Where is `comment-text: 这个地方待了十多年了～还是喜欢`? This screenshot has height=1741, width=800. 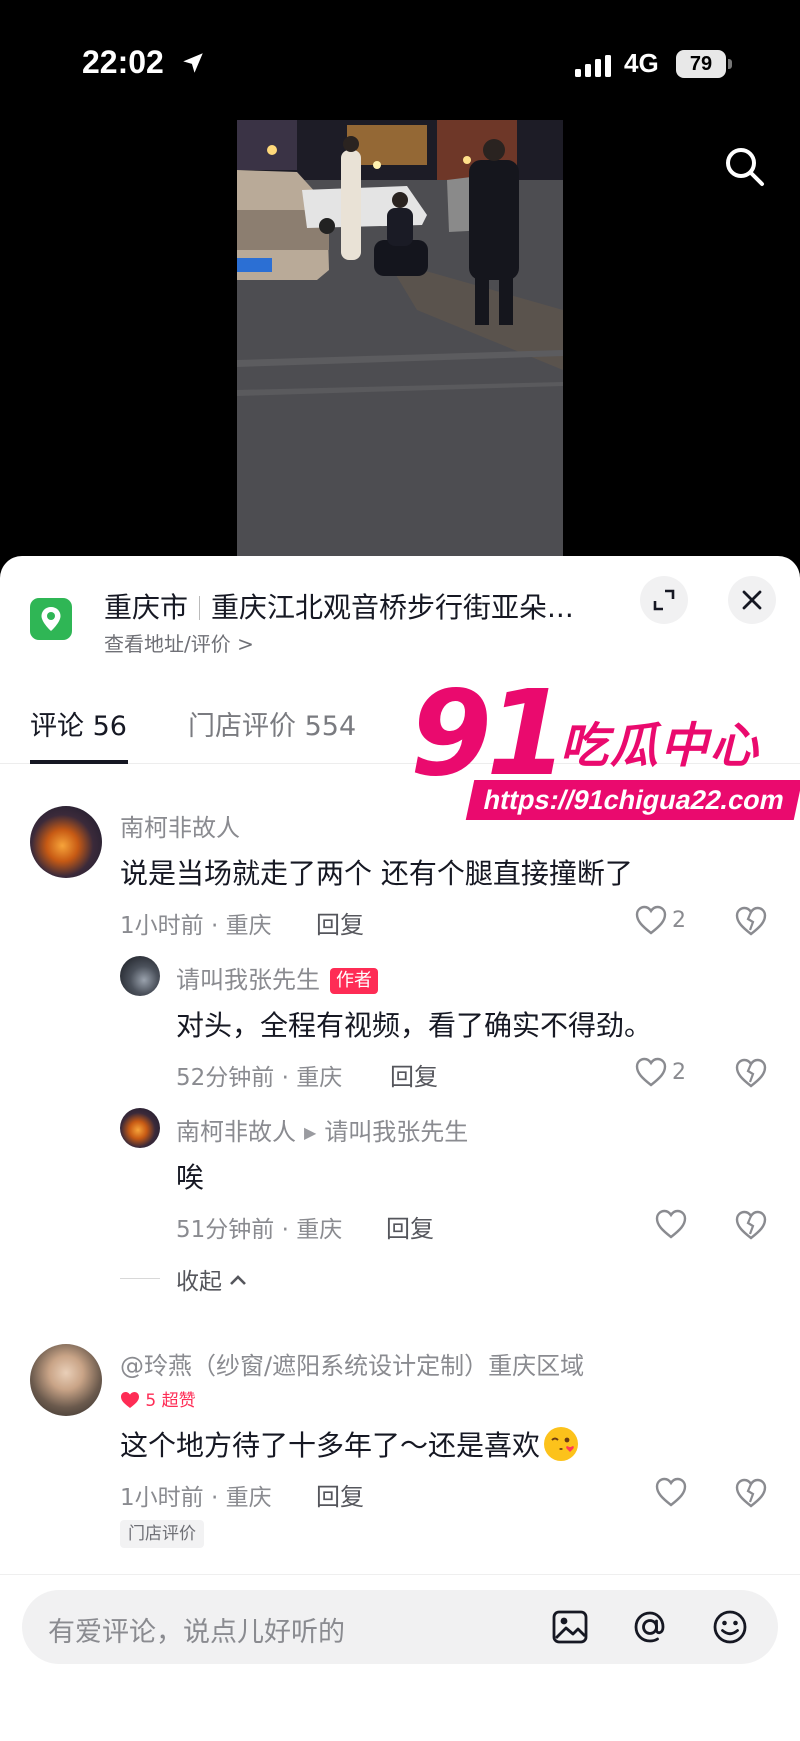 comment-text: 这个地方待了十多年了～还是喜欢 is located at coordinates (349, 1444).